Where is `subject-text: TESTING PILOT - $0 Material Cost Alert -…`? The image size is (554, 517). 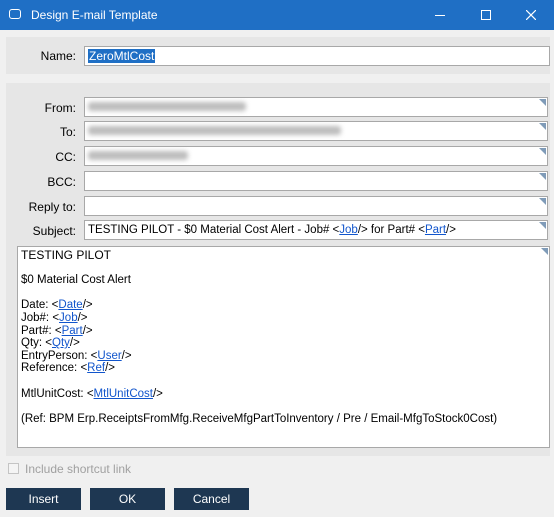 subject-text: TESTING PILOT - $0 Material Cost Alert -… is located at coordinates (214, 230).